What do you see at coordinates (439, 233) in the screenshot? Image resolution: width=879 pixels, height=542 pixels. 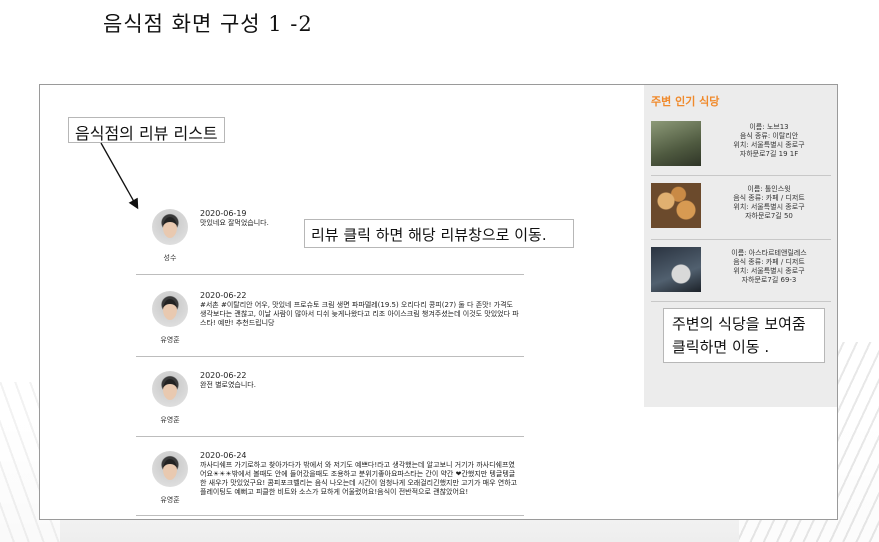 I see `annotation-review-click: 리뷰 클릭 하면 해당 리뷰창으로 이동.` at bounding box center [439, 233].